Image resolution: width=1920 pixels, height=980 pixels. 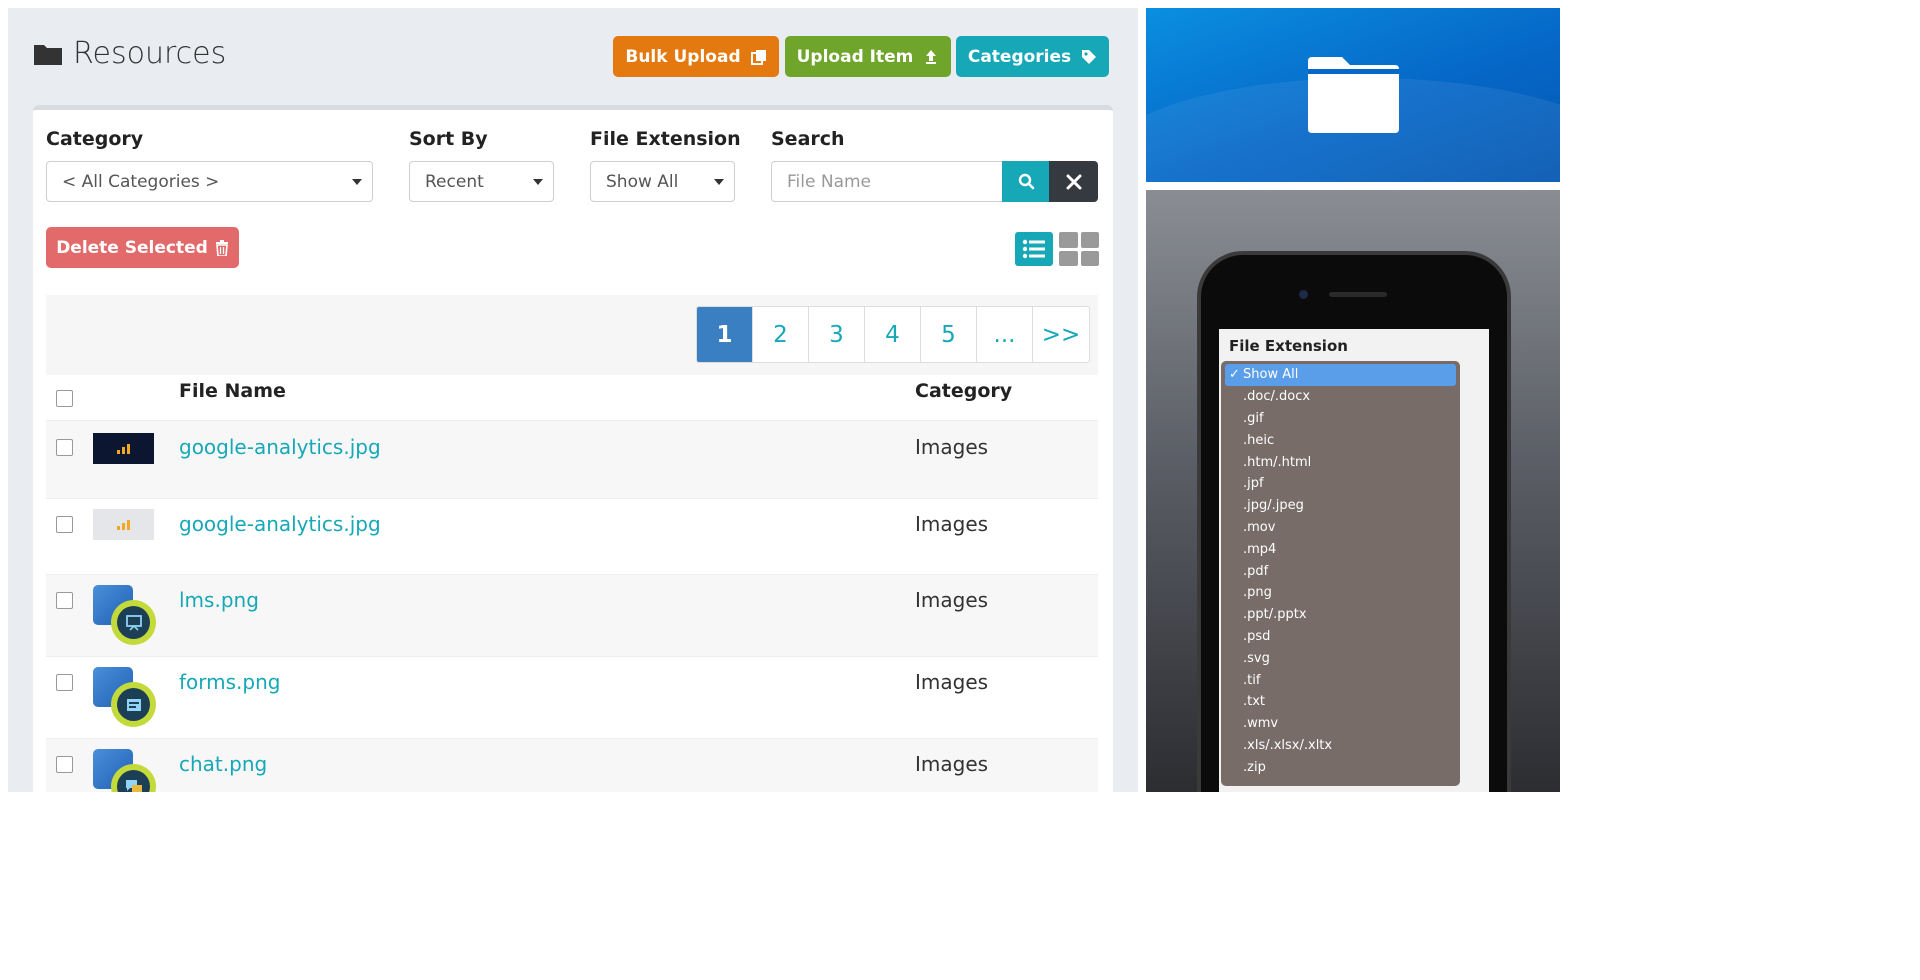 What do you see at coordinates (1340, 767) in the screenshot?
I see `dropdown-option: .zip` at bounding box center [1340, 767].